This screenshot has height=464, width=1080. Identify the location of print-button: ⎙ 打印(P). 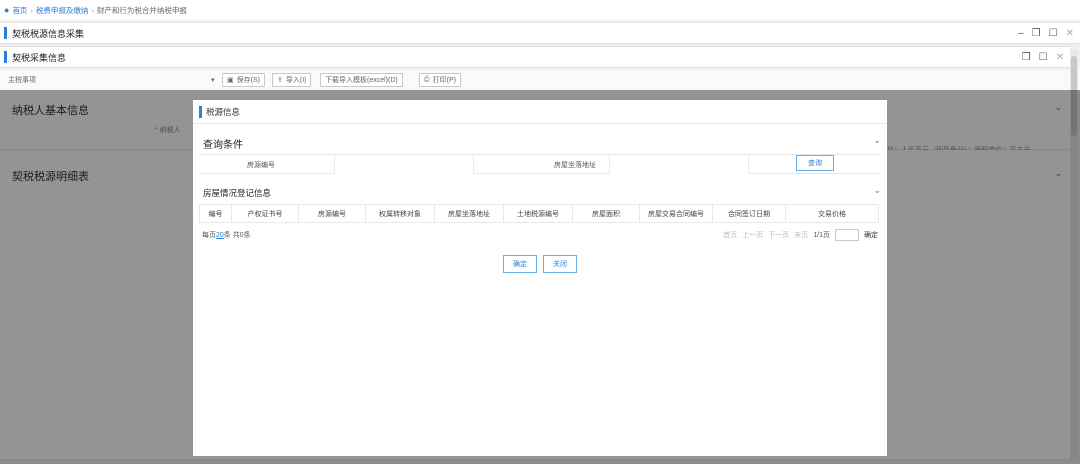
(440, 80).